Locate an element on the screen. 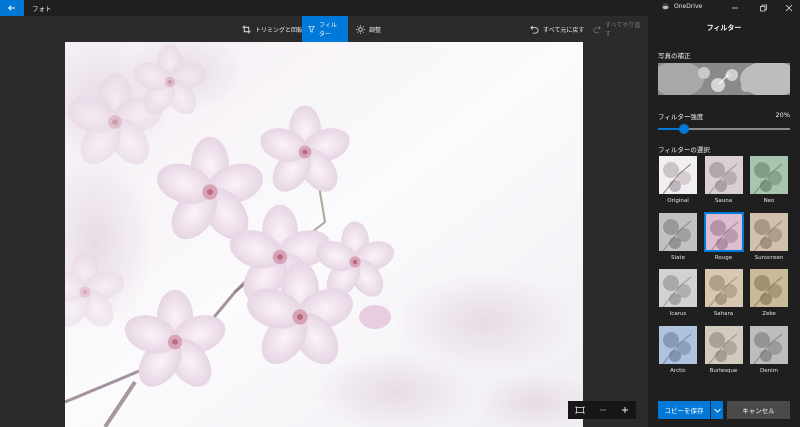 The height and width of the screenshot is (427, 800). sun-icon is located at coordinates (360, 29).